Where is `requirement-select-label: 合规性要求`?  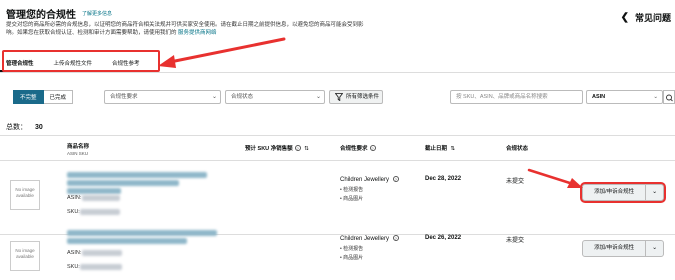 requirement-select-label: 合规性要求 is located at coordinates (124, 97).